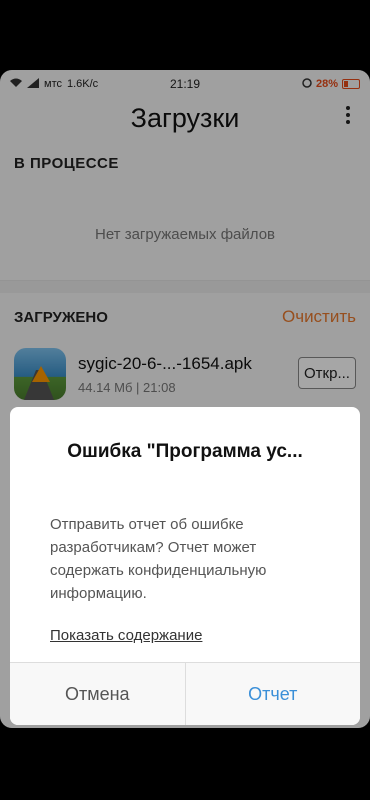  What do you see at coordinates (185, 624) in the screenshot?
I see `show-details-link: Показать содержание` at bounding box center [185, 624].